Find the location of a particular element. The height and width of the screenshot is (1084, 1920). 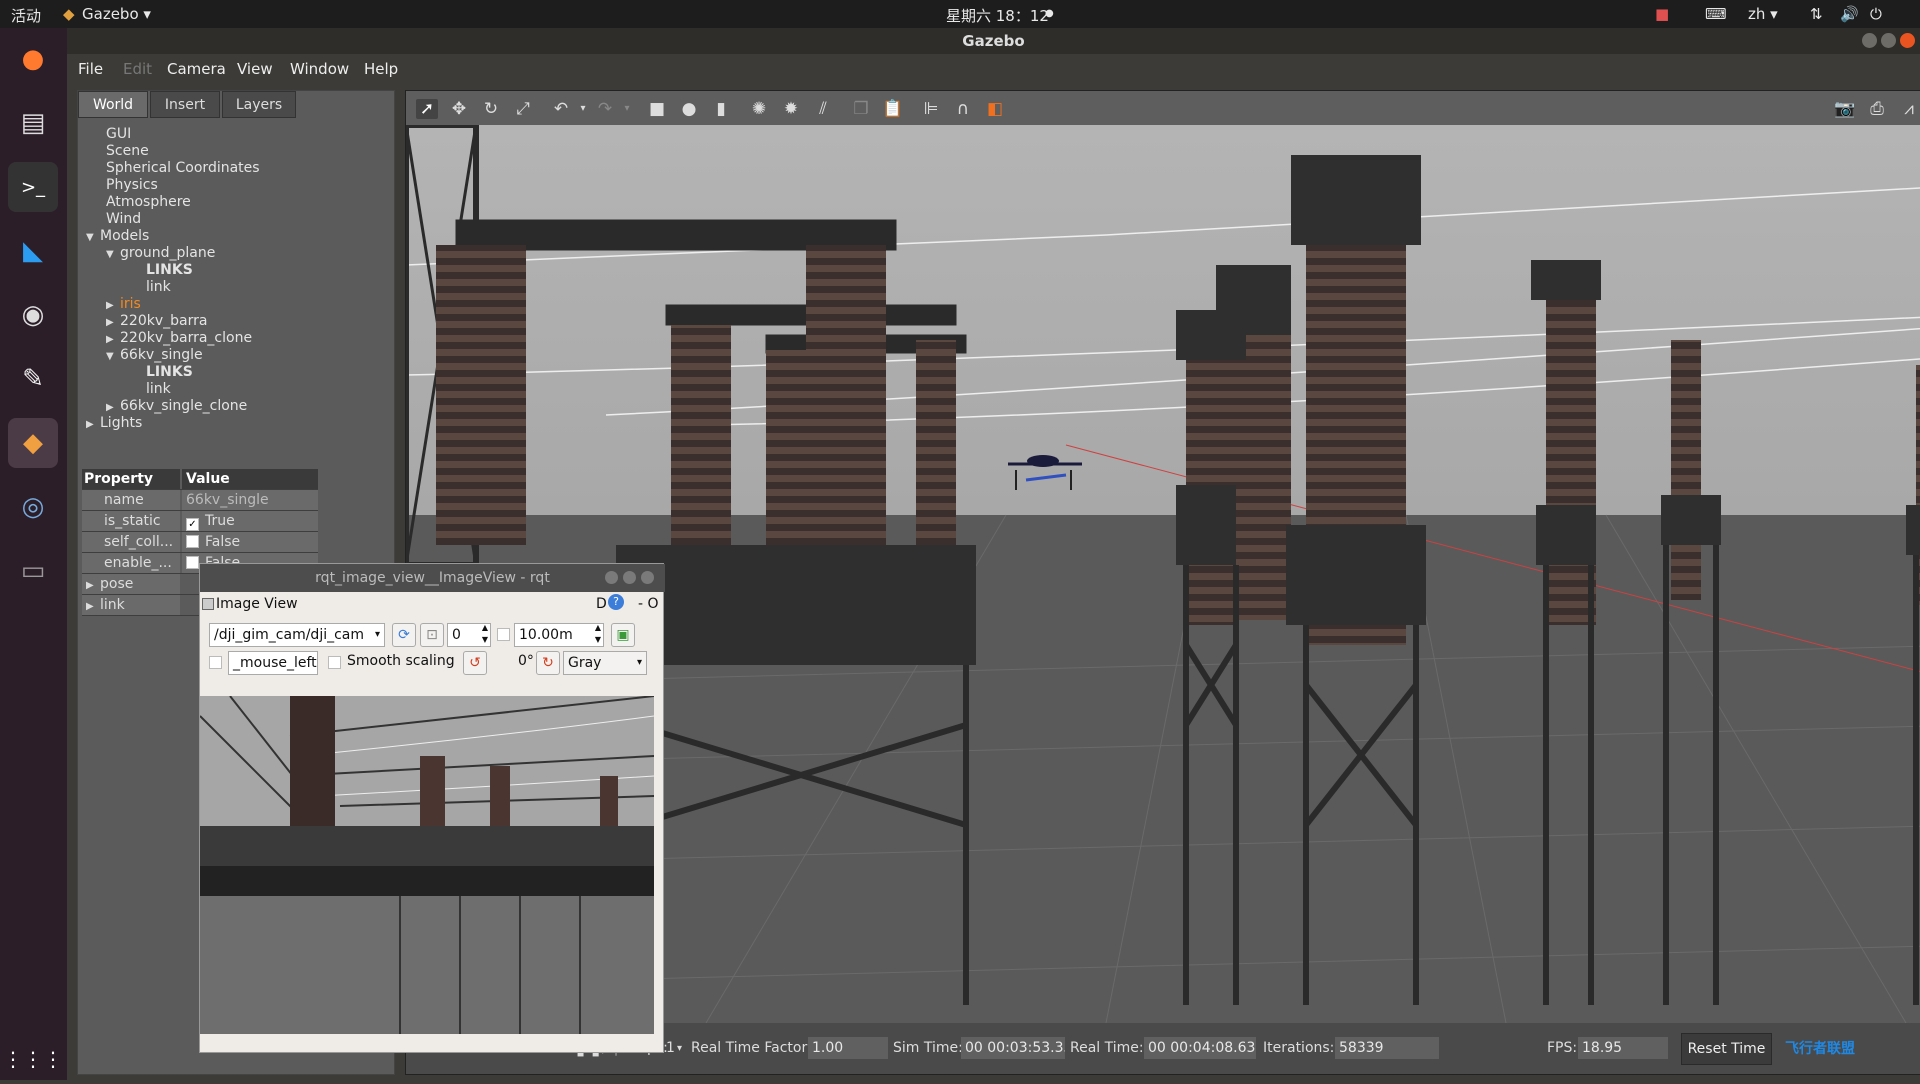

directional-light-icon: ⫽ is located at coordinates (823, 109).